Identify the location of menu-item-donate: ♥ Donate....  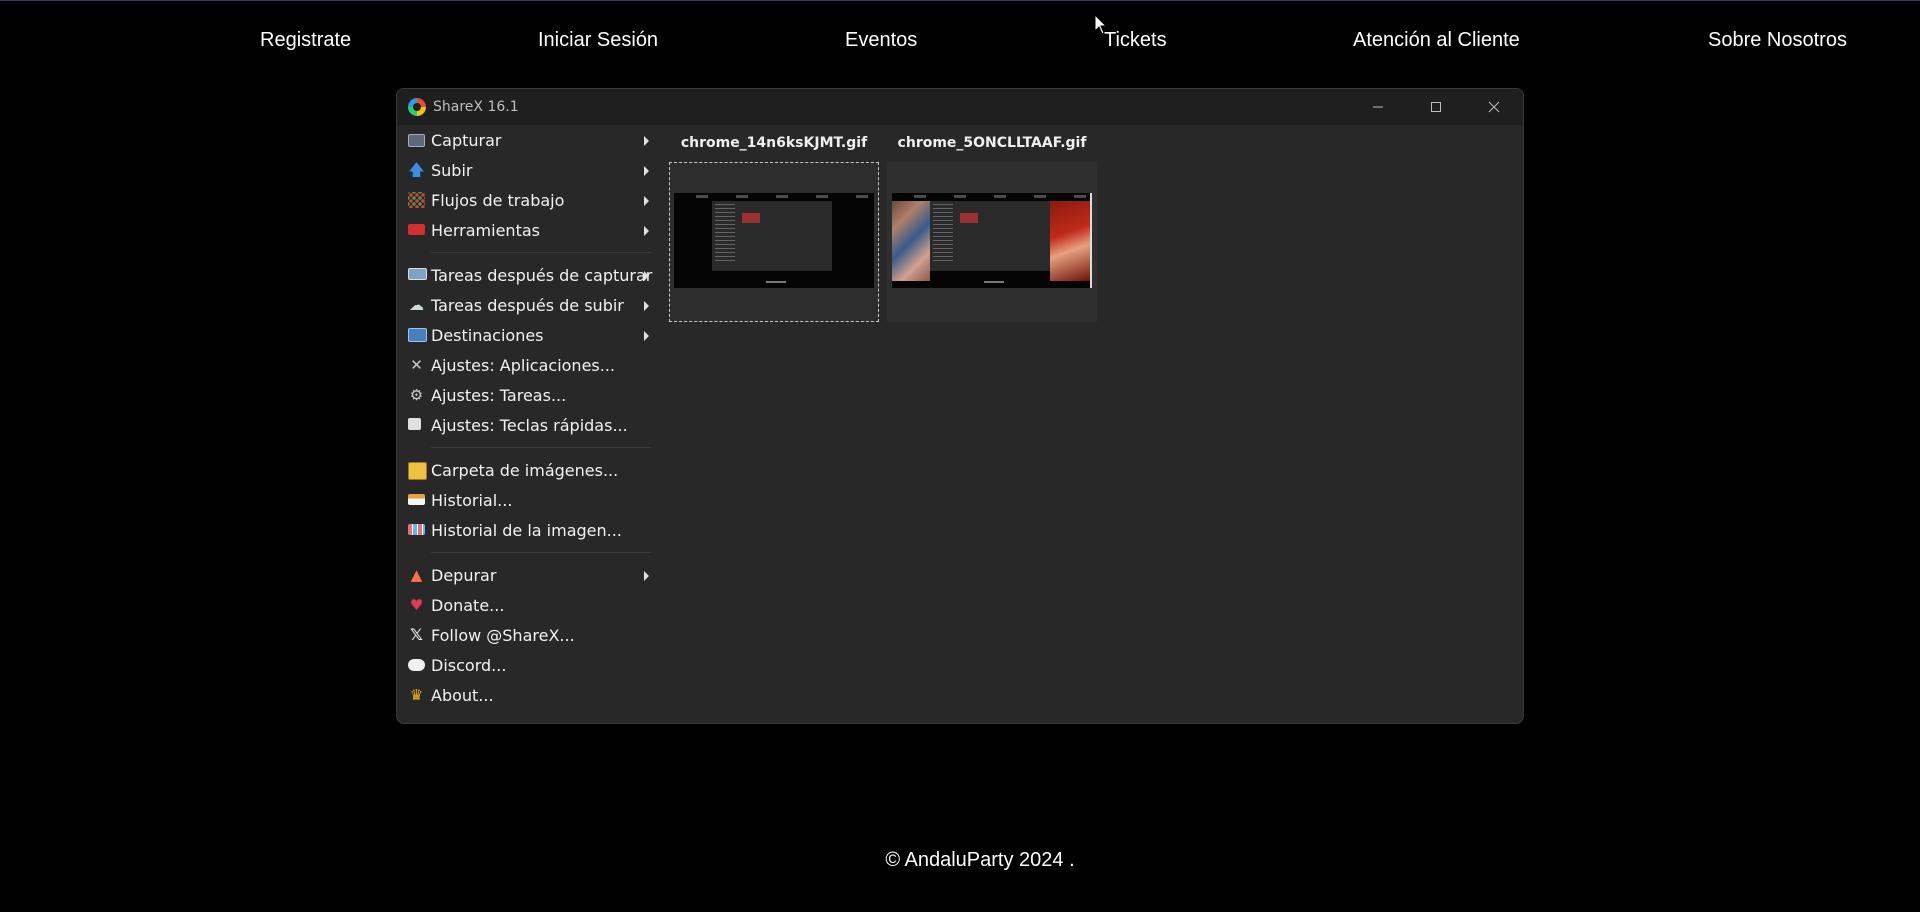
(528, 605).